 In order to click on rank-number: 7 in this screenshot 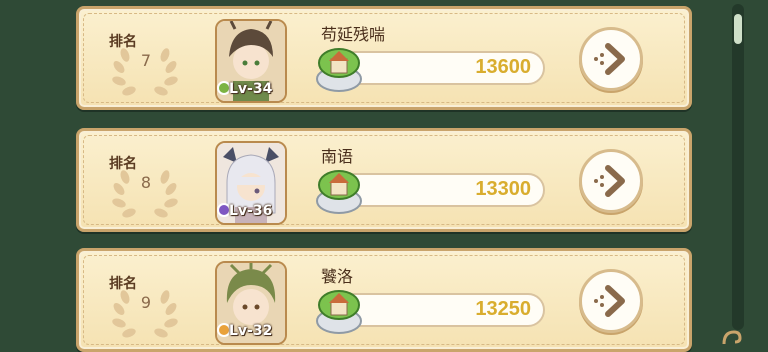, I will do `click(146, 60)`.